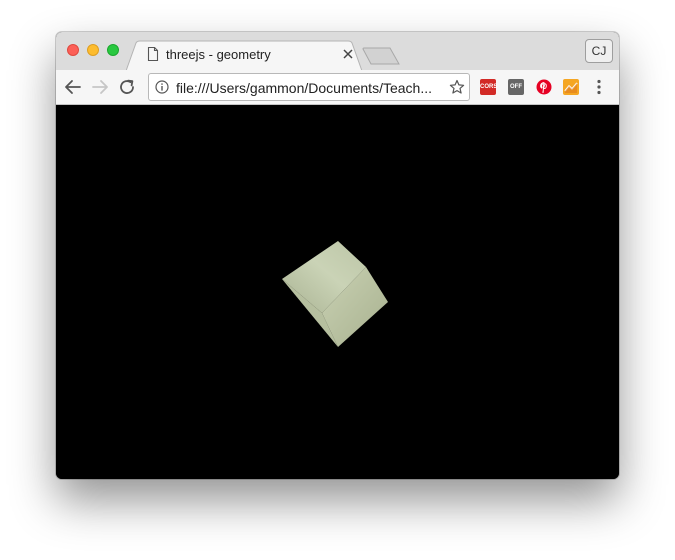  Describe the element at coordinates (337, 52) in the screenshot. I see `title-bar: threejs - geometry CJ` at that location.